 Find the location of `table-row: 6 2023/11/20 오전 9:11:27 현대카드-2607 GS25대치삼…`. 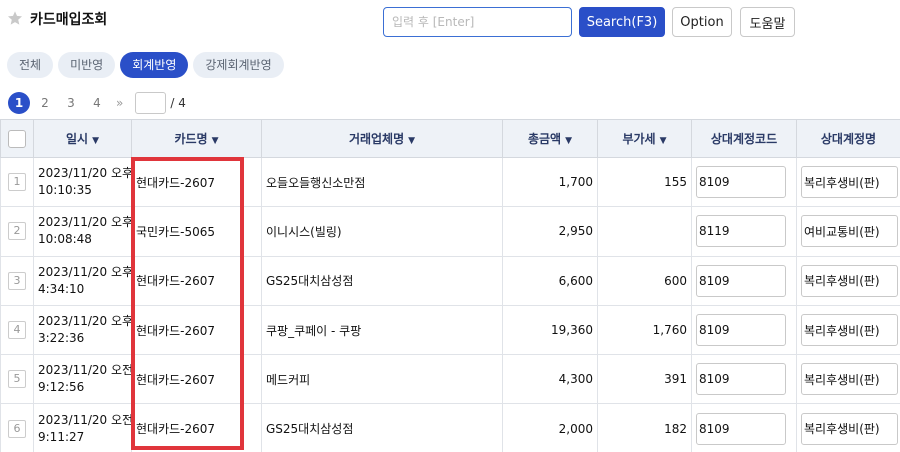

table-row: 6 2023/11/20 오전 9:11:27 현대카드-2607 GS25대치삼… is located at coordinates (450, 427).